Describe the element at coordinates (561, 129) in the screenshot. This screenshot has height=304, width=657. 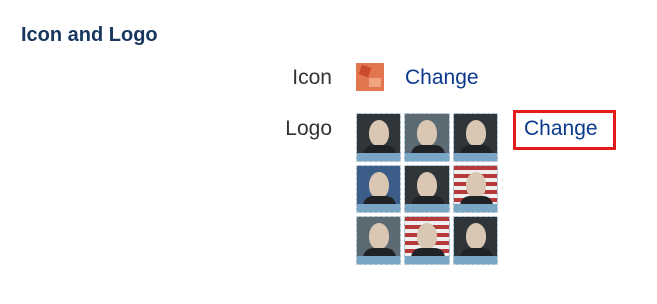
I see `change-logo-link: Change` at that location.